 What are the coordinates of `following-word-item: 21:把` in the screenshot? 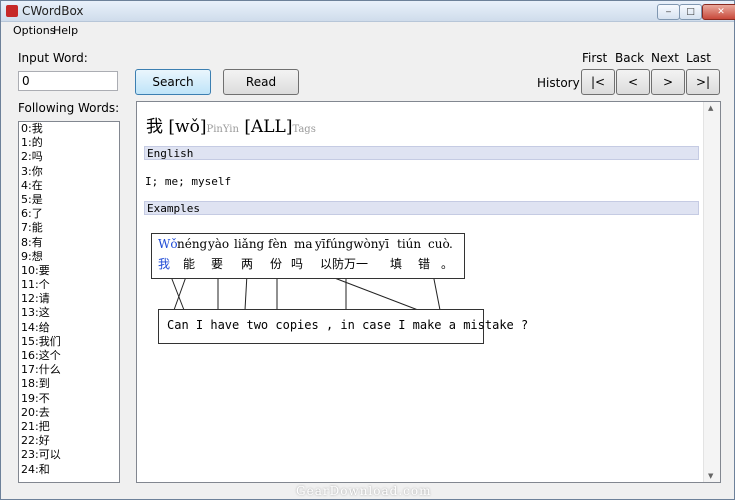 It's located at (69, 427).